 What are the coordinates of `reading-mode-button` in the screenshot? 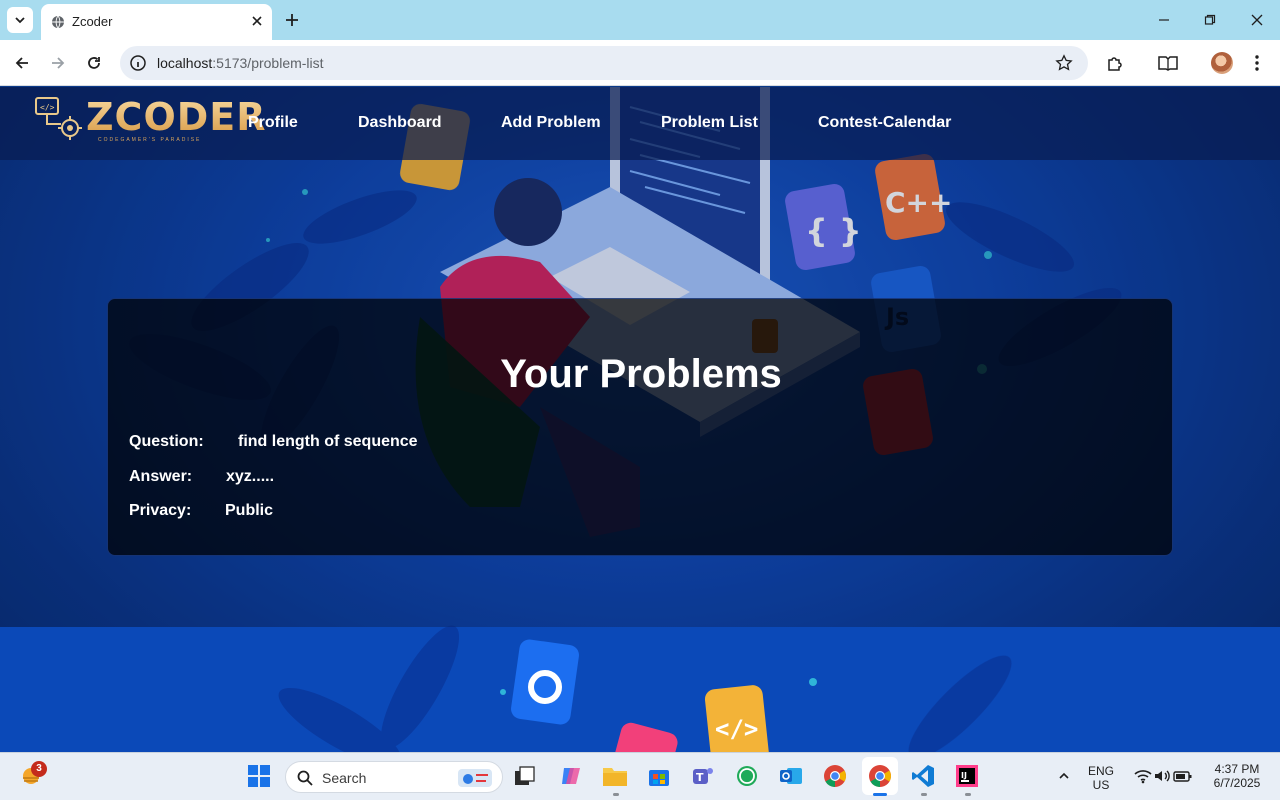 It's located at (1168, 63).